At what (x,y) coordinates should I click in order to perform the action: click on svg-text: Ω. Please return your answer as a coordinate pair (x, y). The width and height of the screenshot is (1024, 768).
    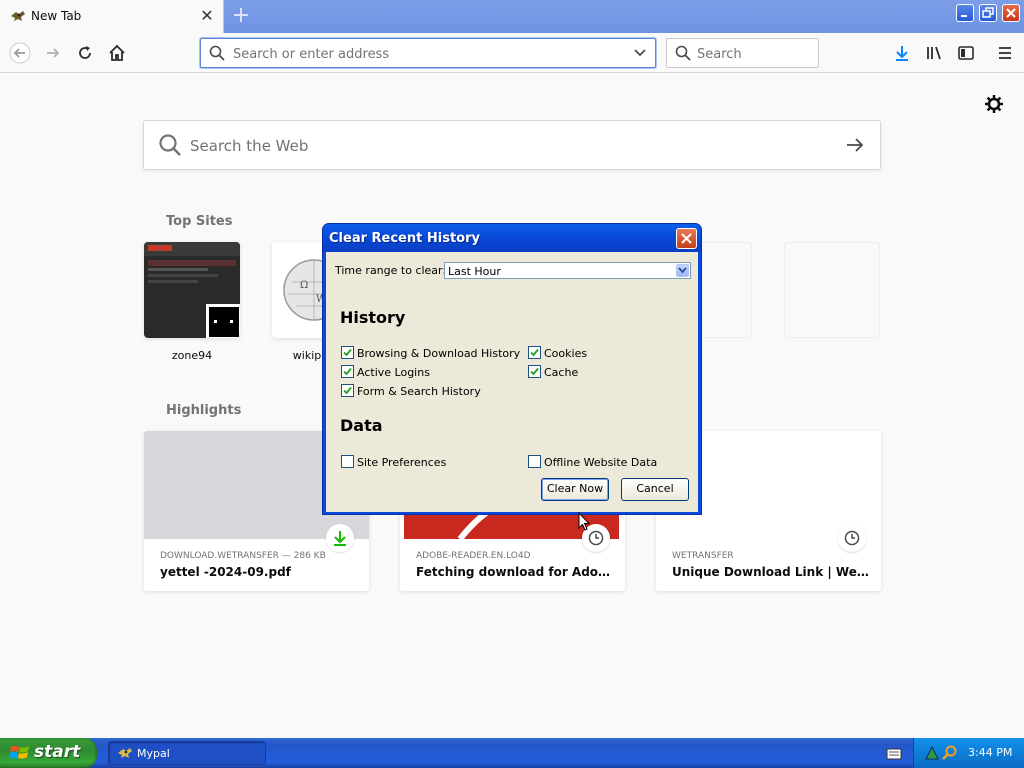
    Looking at the image, I should click on (304, 285).